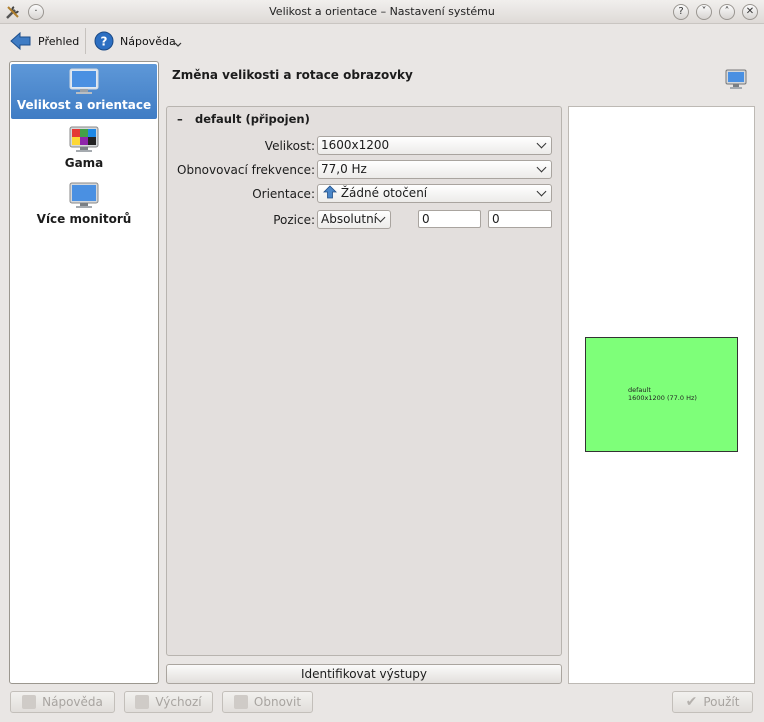 This screenshot has width=764, height=722. What do you see at coordinates (662, 398) in the screenshot?
I see `output-info-label: 1600x1200 (77.0 Hz)` at bounding box center [662, 398].